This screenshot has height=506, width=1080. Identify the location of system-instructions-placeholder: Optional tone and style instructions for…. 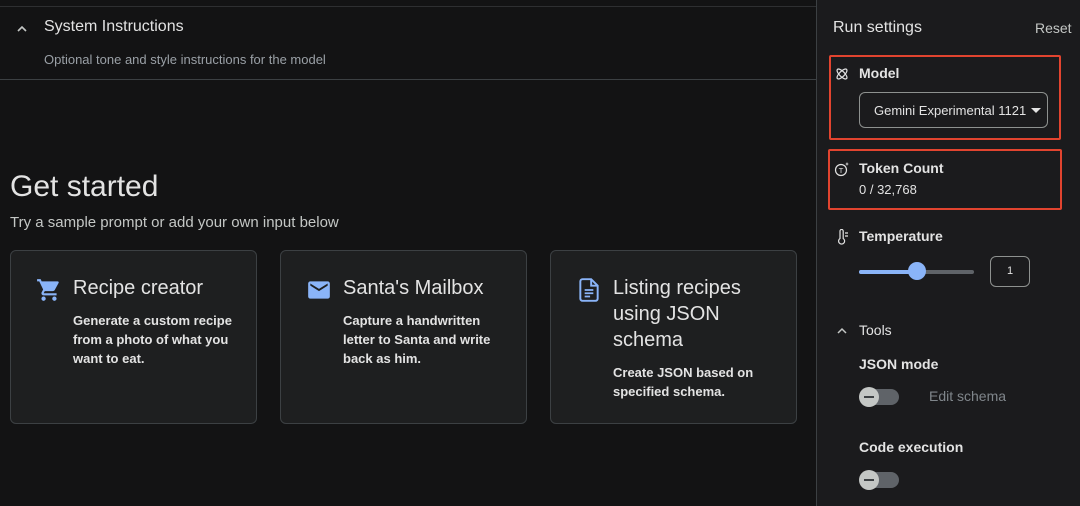
(185, 59).